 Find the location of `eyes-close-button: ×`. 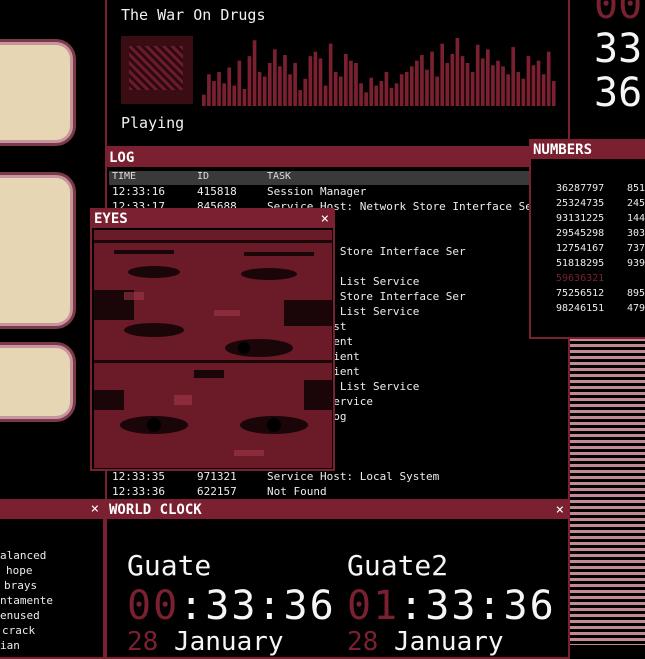

eyes-close-button: × is located at coordinates (325, 219).